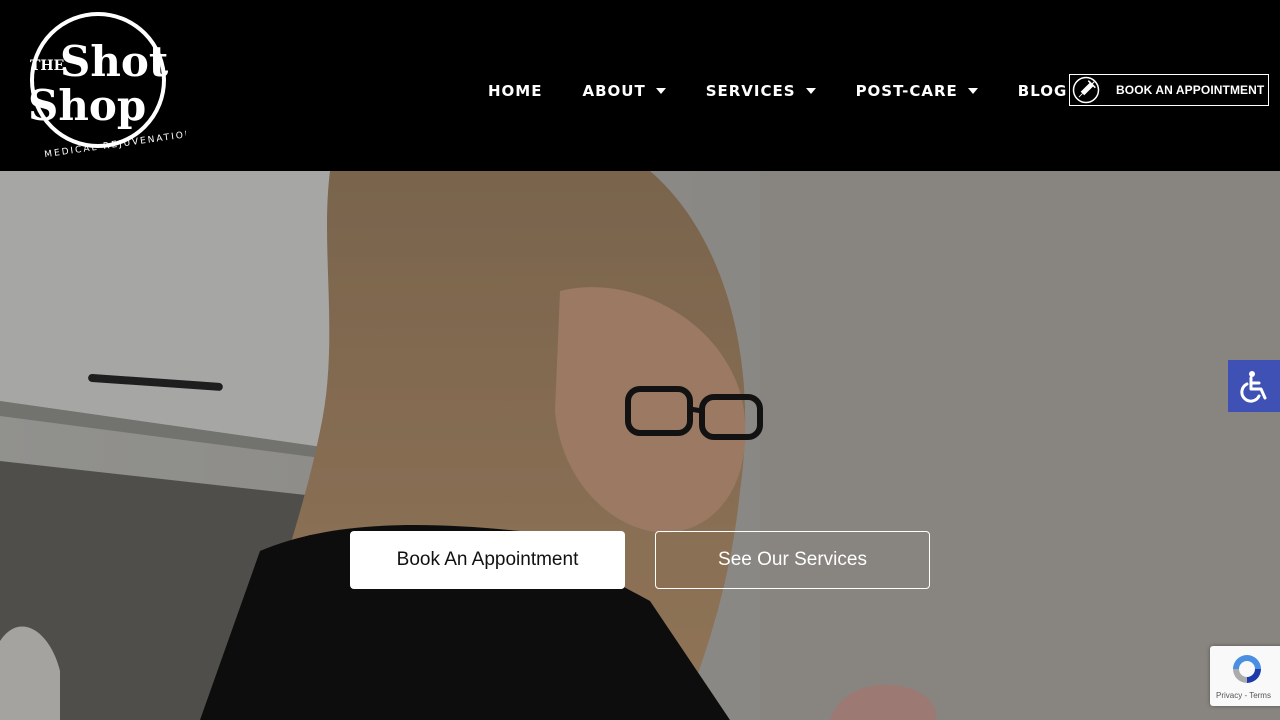 This screenshot has height=720, width=1280. Describe the element at coordinates (614, 91) in the screenshot. I see `nav-about-label: ABOUT` at that location.